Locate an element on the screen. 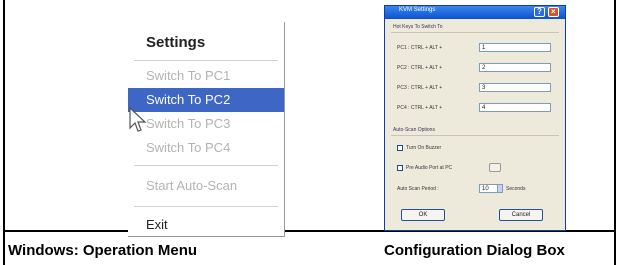 The image size is (621, 265). cancel-button: Cancel is located at coordinates (521, 215).